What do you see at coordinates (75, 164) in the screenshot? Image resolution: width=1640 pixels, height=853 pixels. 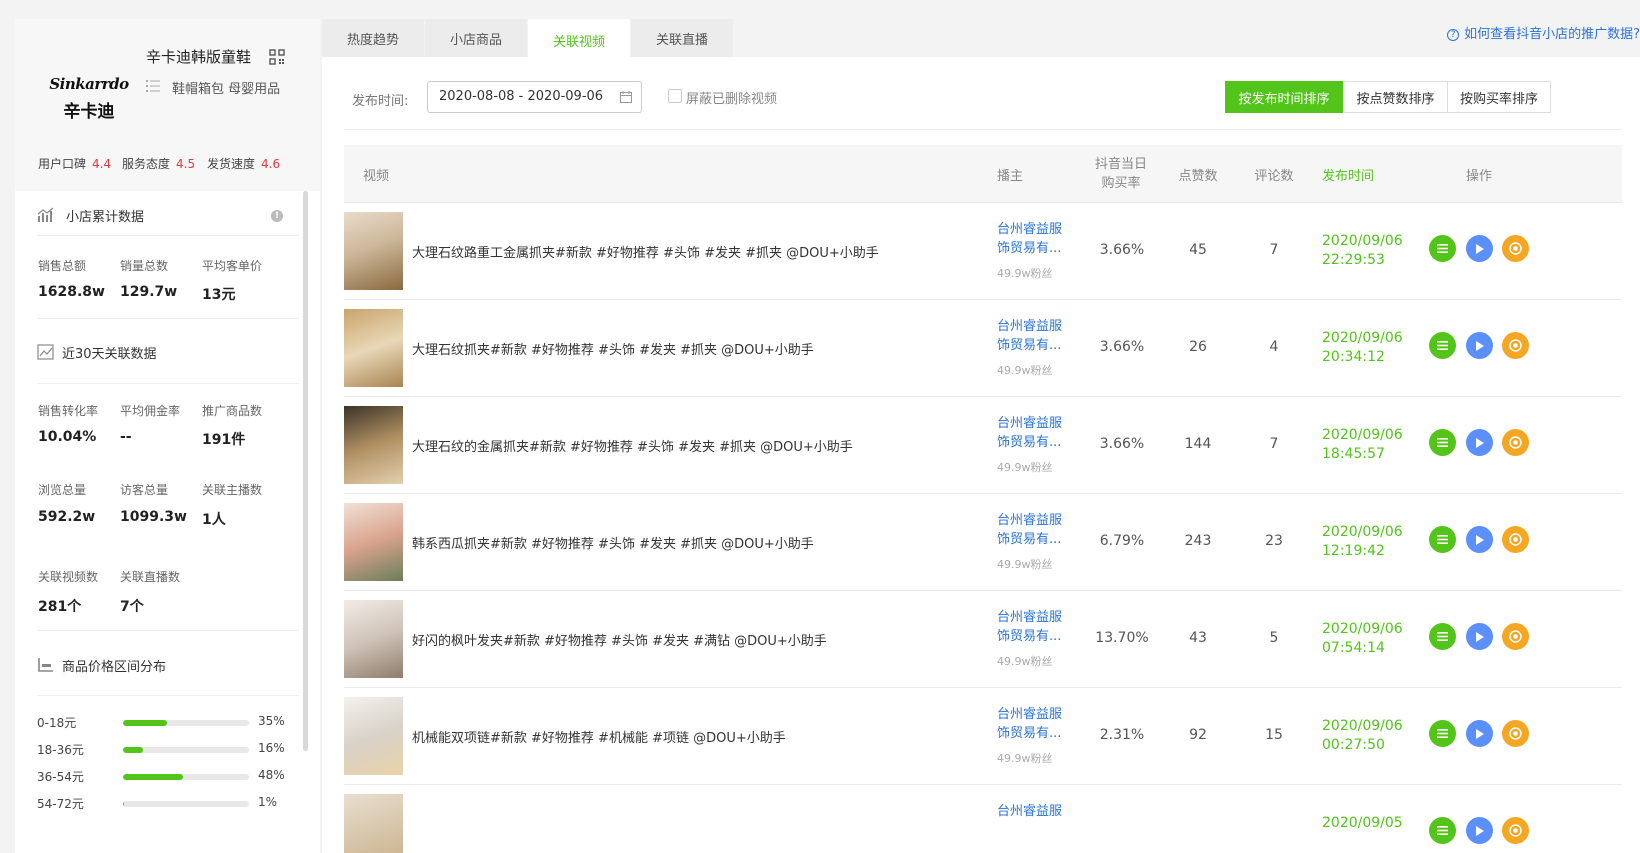 I see `score-reputation: 用户口碑 4.4` at bounding box center [75, 164].